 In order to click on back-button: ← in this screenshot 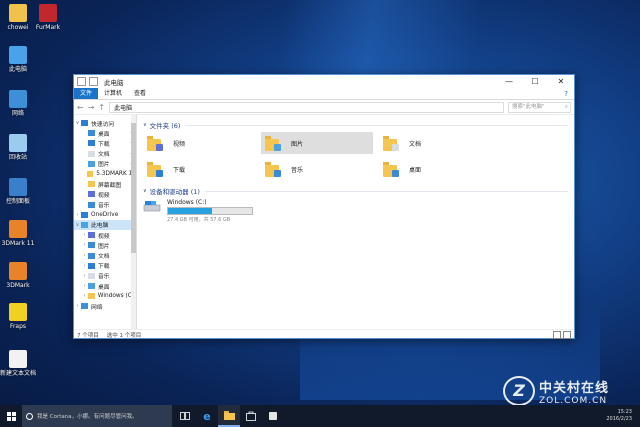, I will do `click(80, 107)`.